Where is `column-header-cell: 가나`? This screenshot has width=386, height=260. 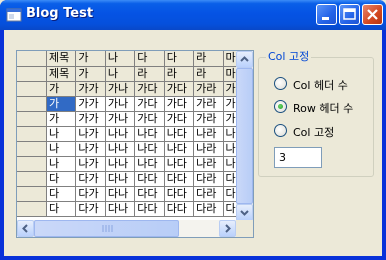
column-header-cell: 가나 is located at coordinates (120, 89).